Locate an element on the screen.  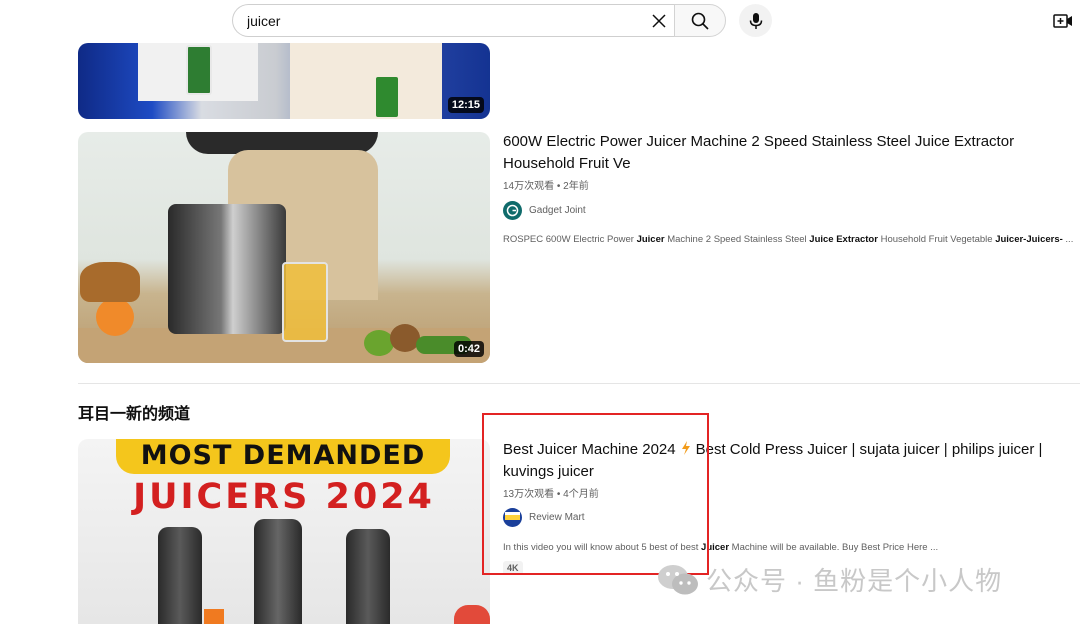
annotation-highlight-box is located at coordinates (595, 494).